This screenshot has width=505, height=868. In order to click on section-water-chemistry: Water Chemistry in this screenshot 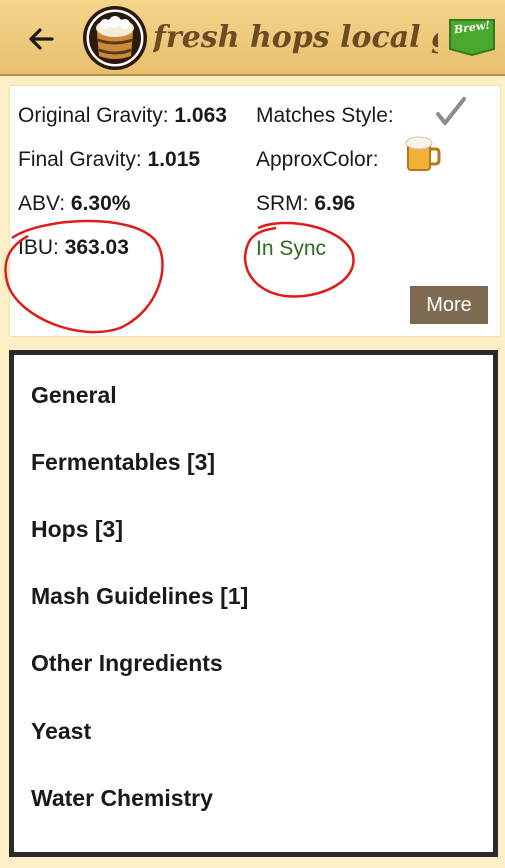, I will do `click(122, 798)`.